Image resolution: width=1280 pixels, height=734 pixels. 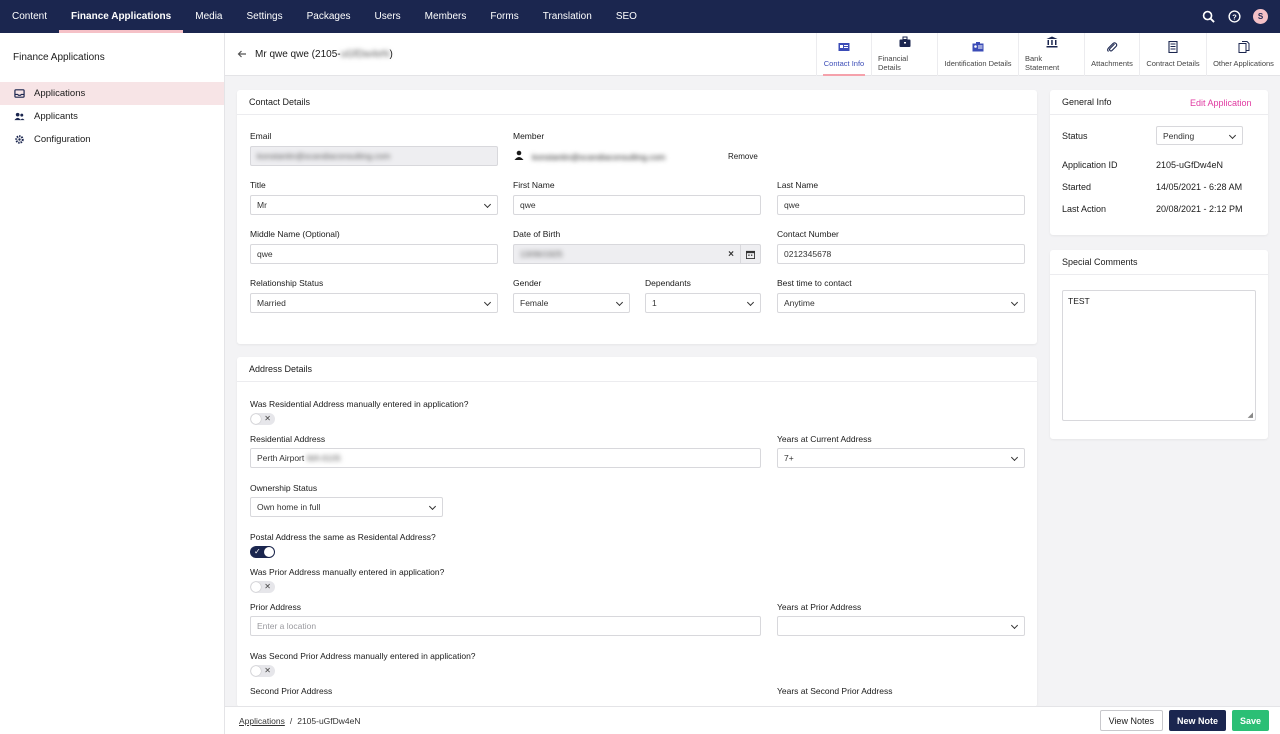 What do you see at coordinates (112, 116) in the screenshot?
I see `sidebar-item-applicants: Applicants` at bounding box center [112, 116].